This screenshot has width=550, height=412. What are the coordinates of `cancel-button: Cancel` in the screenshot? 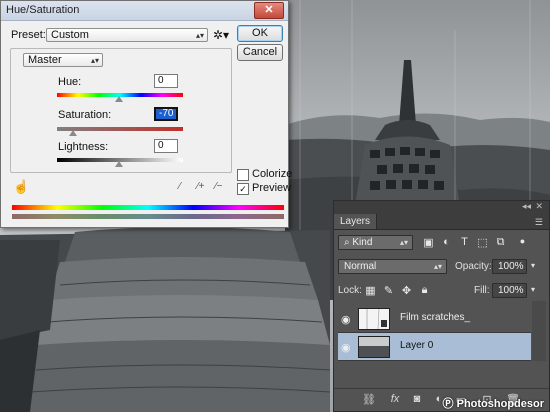 It's located at (260, 52).